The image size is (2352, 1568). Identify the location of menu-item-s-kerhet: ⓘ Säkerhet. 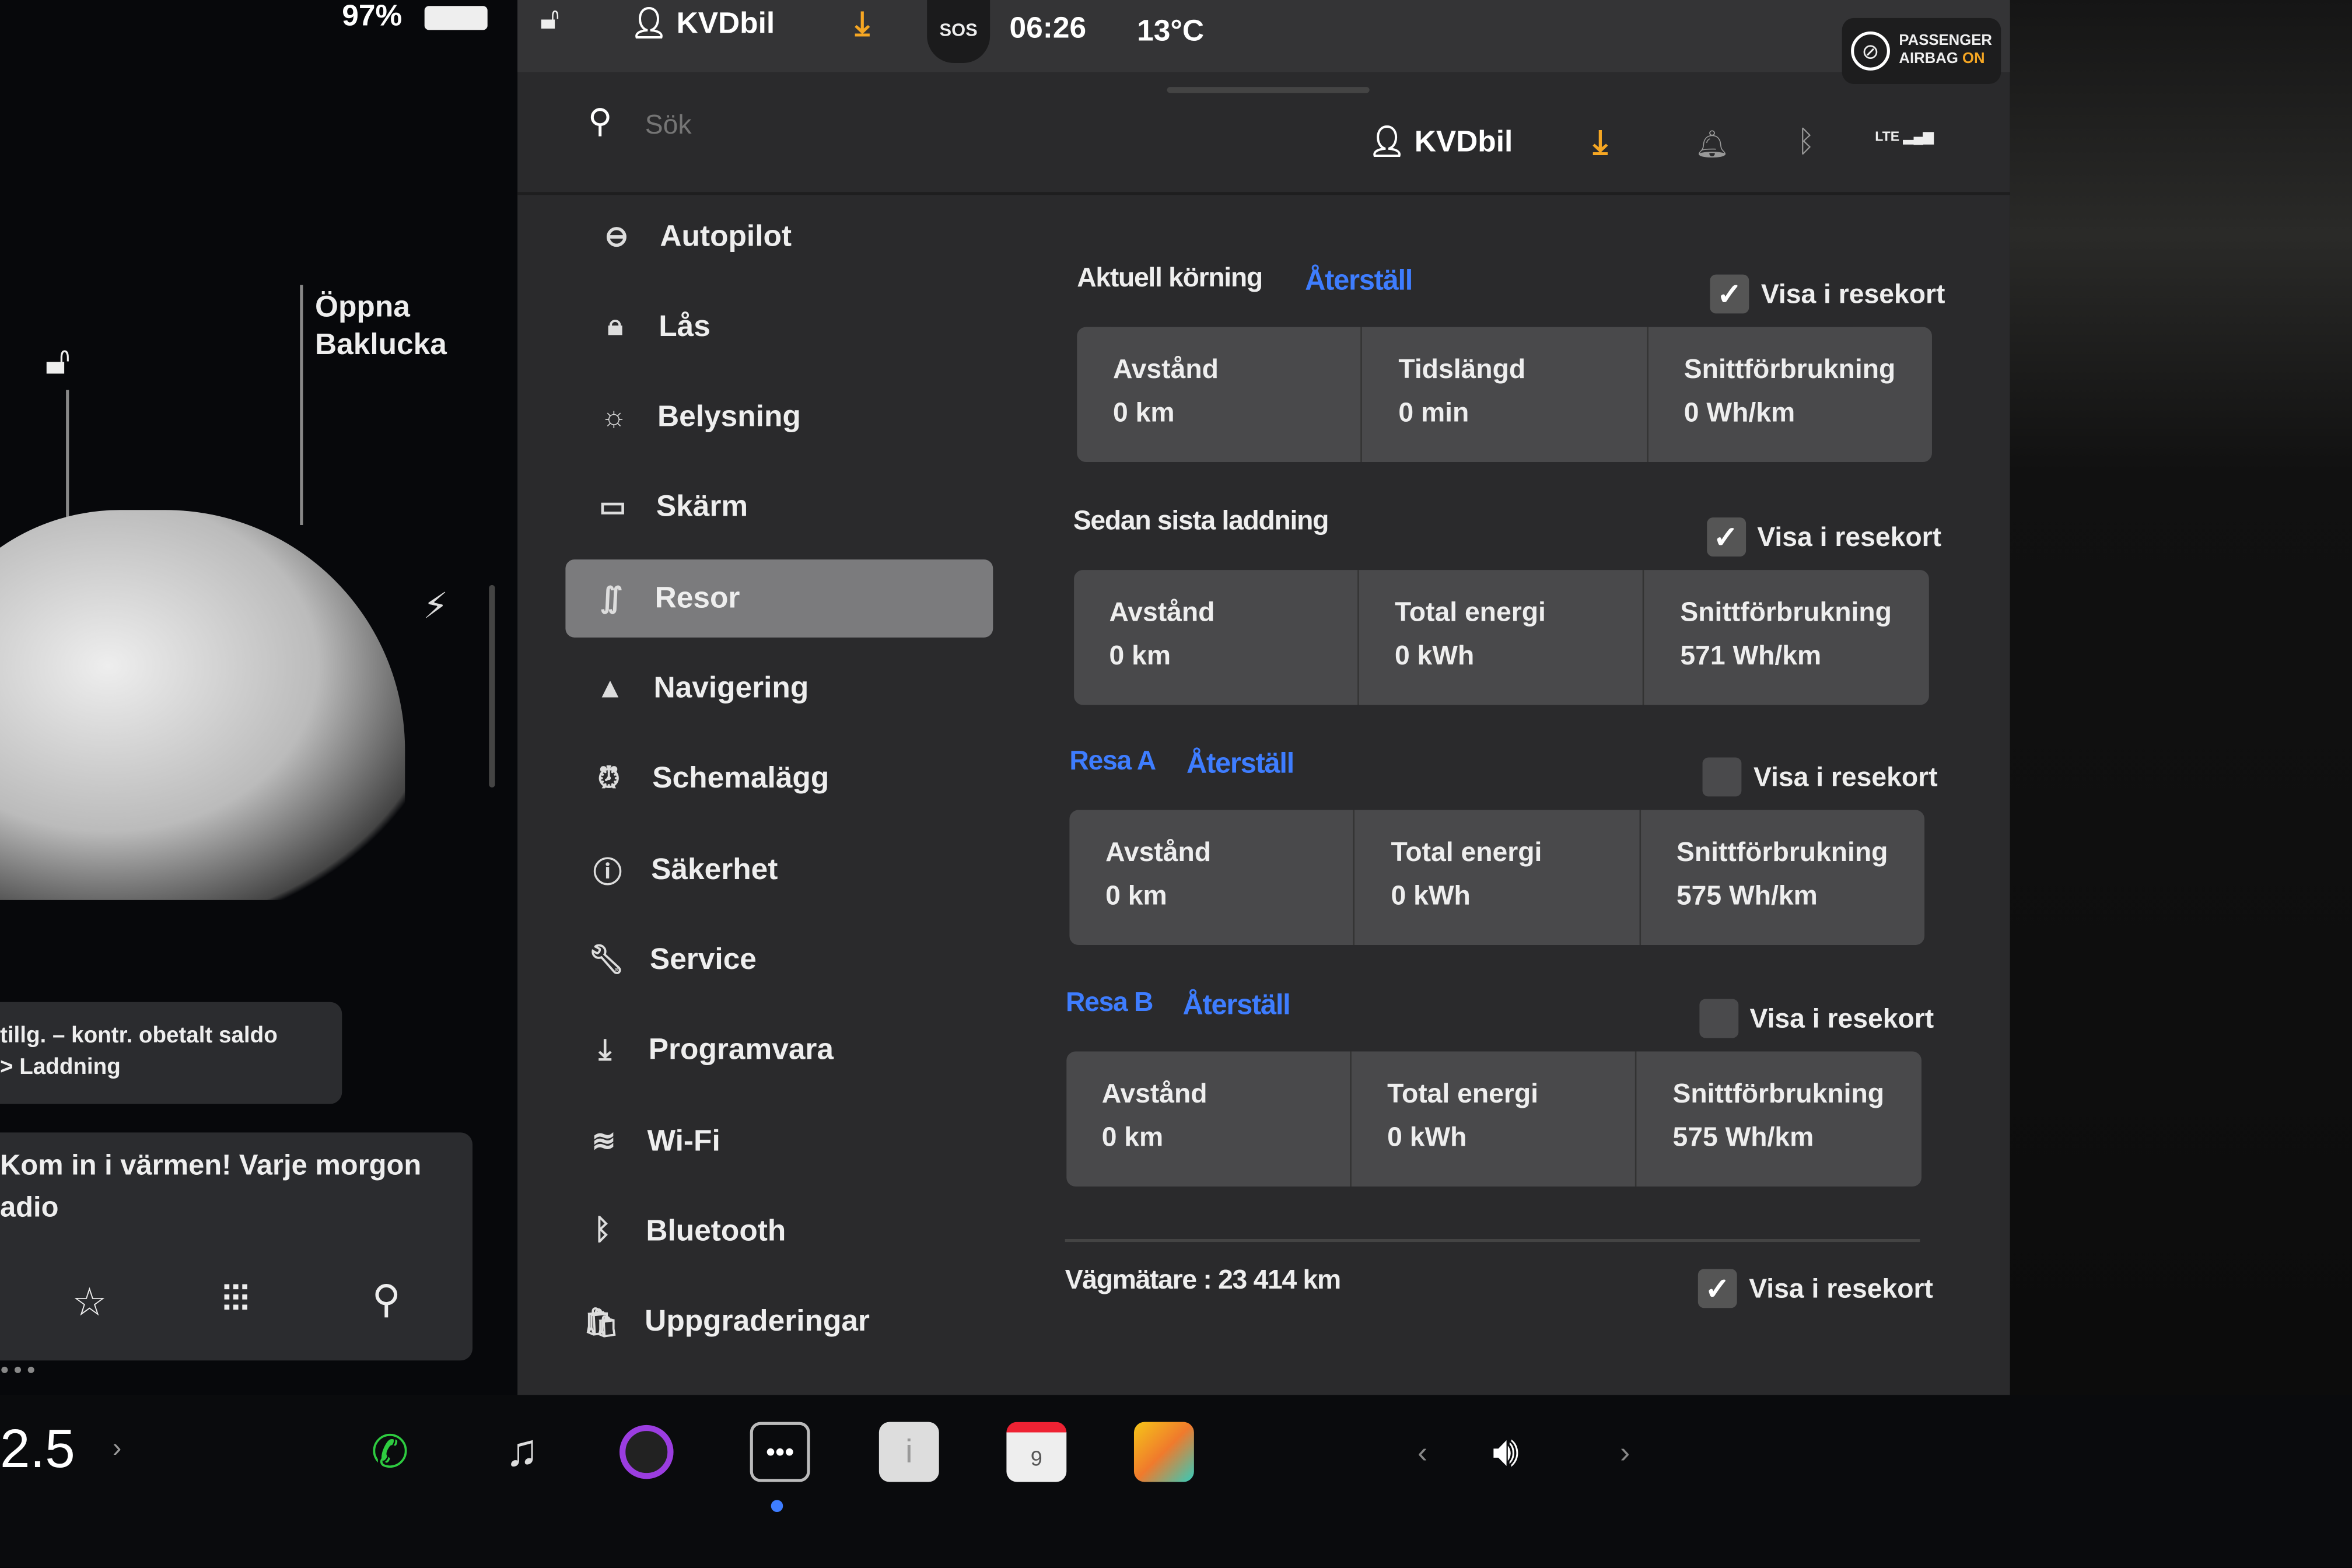
(775, 870).